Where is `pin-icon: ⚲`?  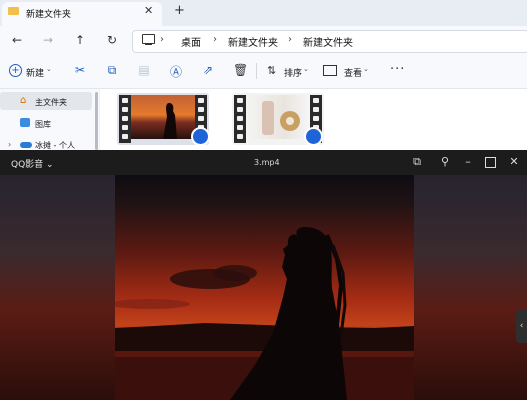 pin-icon: ⚲ is located at coordinates (445, 161).